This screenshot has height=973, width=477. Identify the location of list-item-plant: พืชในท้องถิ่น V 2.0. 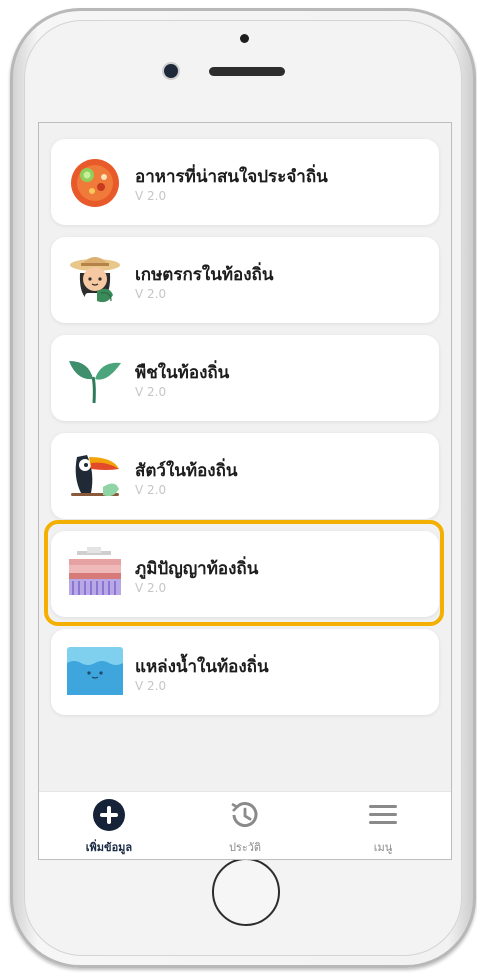
(245, 378).